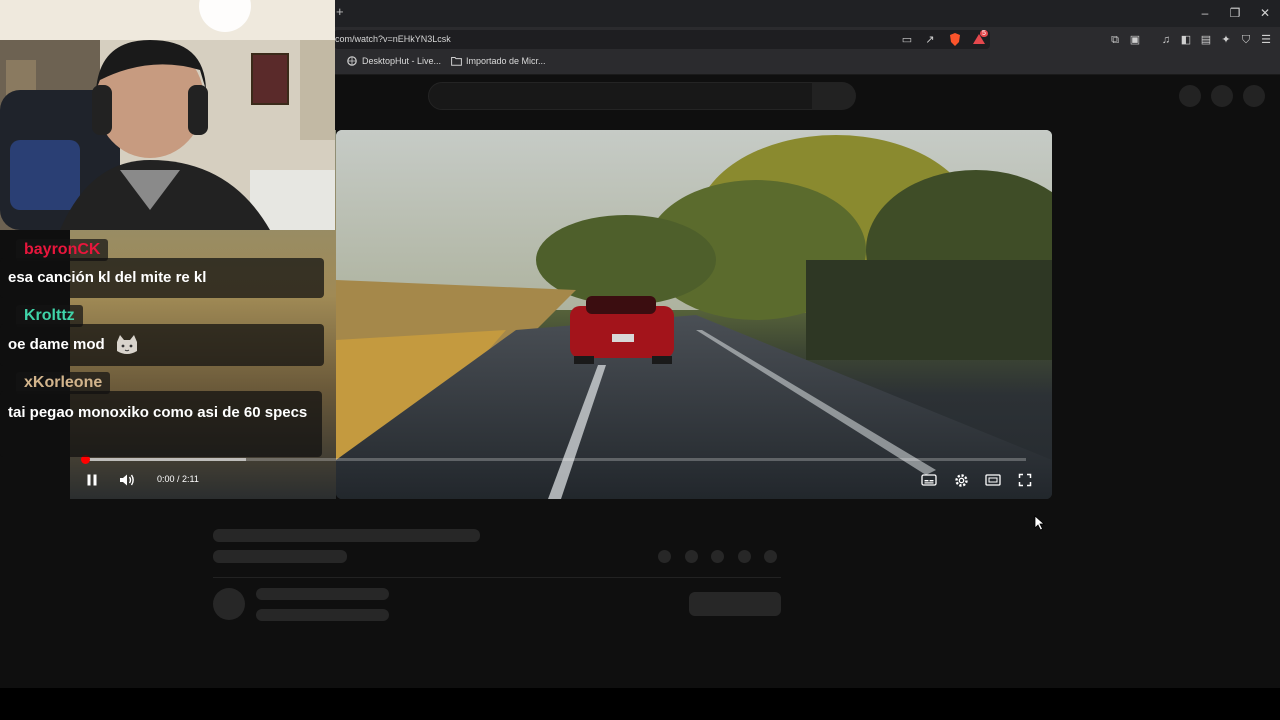  What do you see at coordinates (280, 556) in the screenshot?
I see `subtitle-skeleton` at bounding box center [280, 556].